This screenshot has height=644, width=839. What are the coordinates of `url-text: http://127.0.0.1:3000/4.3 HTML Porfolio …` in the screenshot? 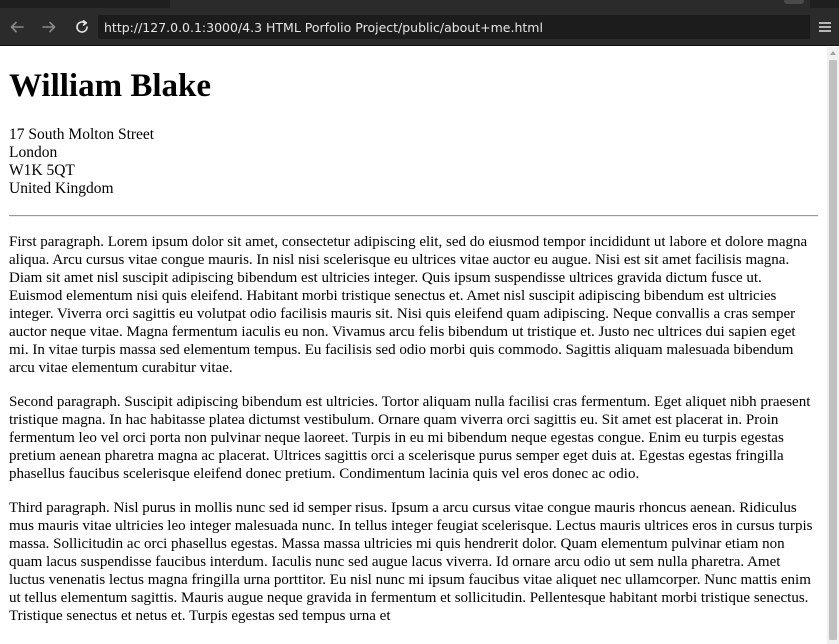 It's located at (323, 27).